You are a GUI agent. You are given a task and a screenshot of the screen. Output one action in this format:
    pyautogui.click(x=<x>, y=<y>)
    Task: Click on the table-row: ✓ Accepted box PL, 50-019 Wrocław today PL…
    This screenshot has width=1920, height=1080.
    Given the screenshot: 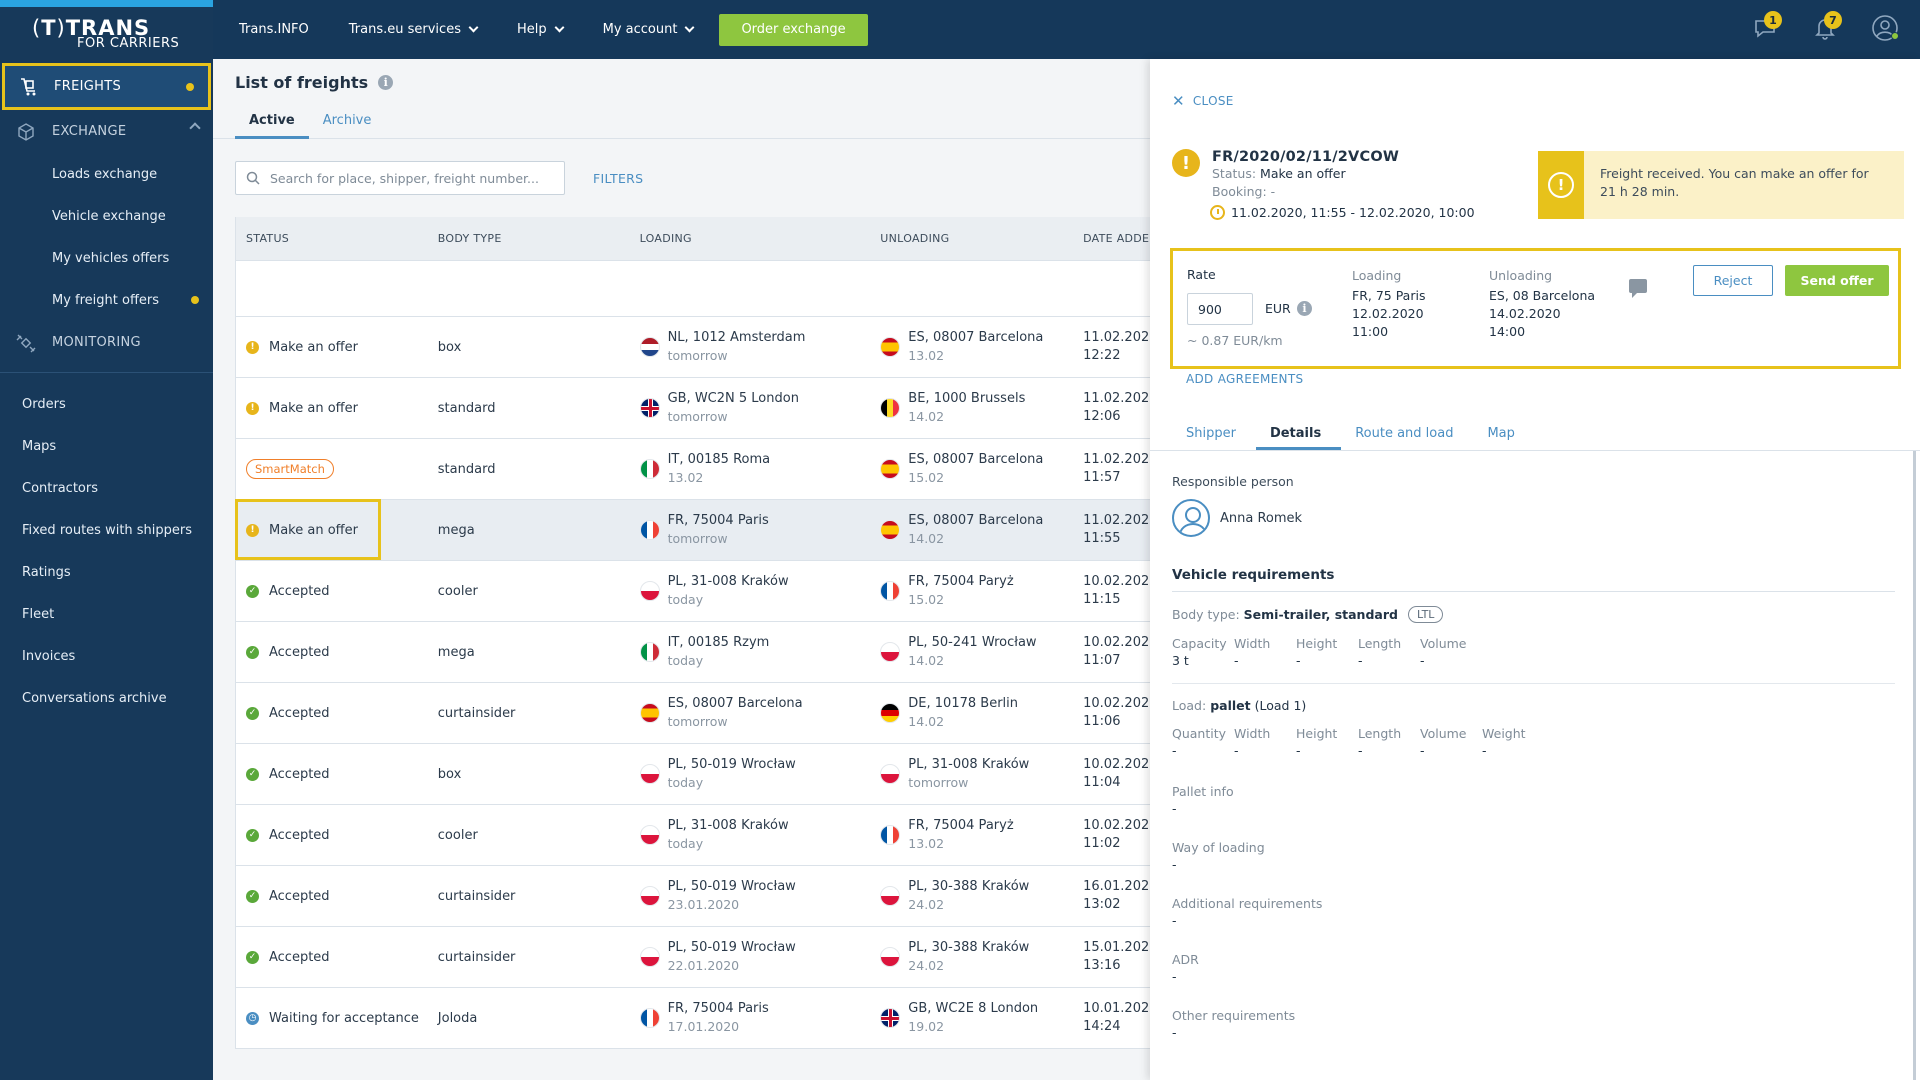 What is the action you would take?
    pyautogui.click(x=693, y=774)
    